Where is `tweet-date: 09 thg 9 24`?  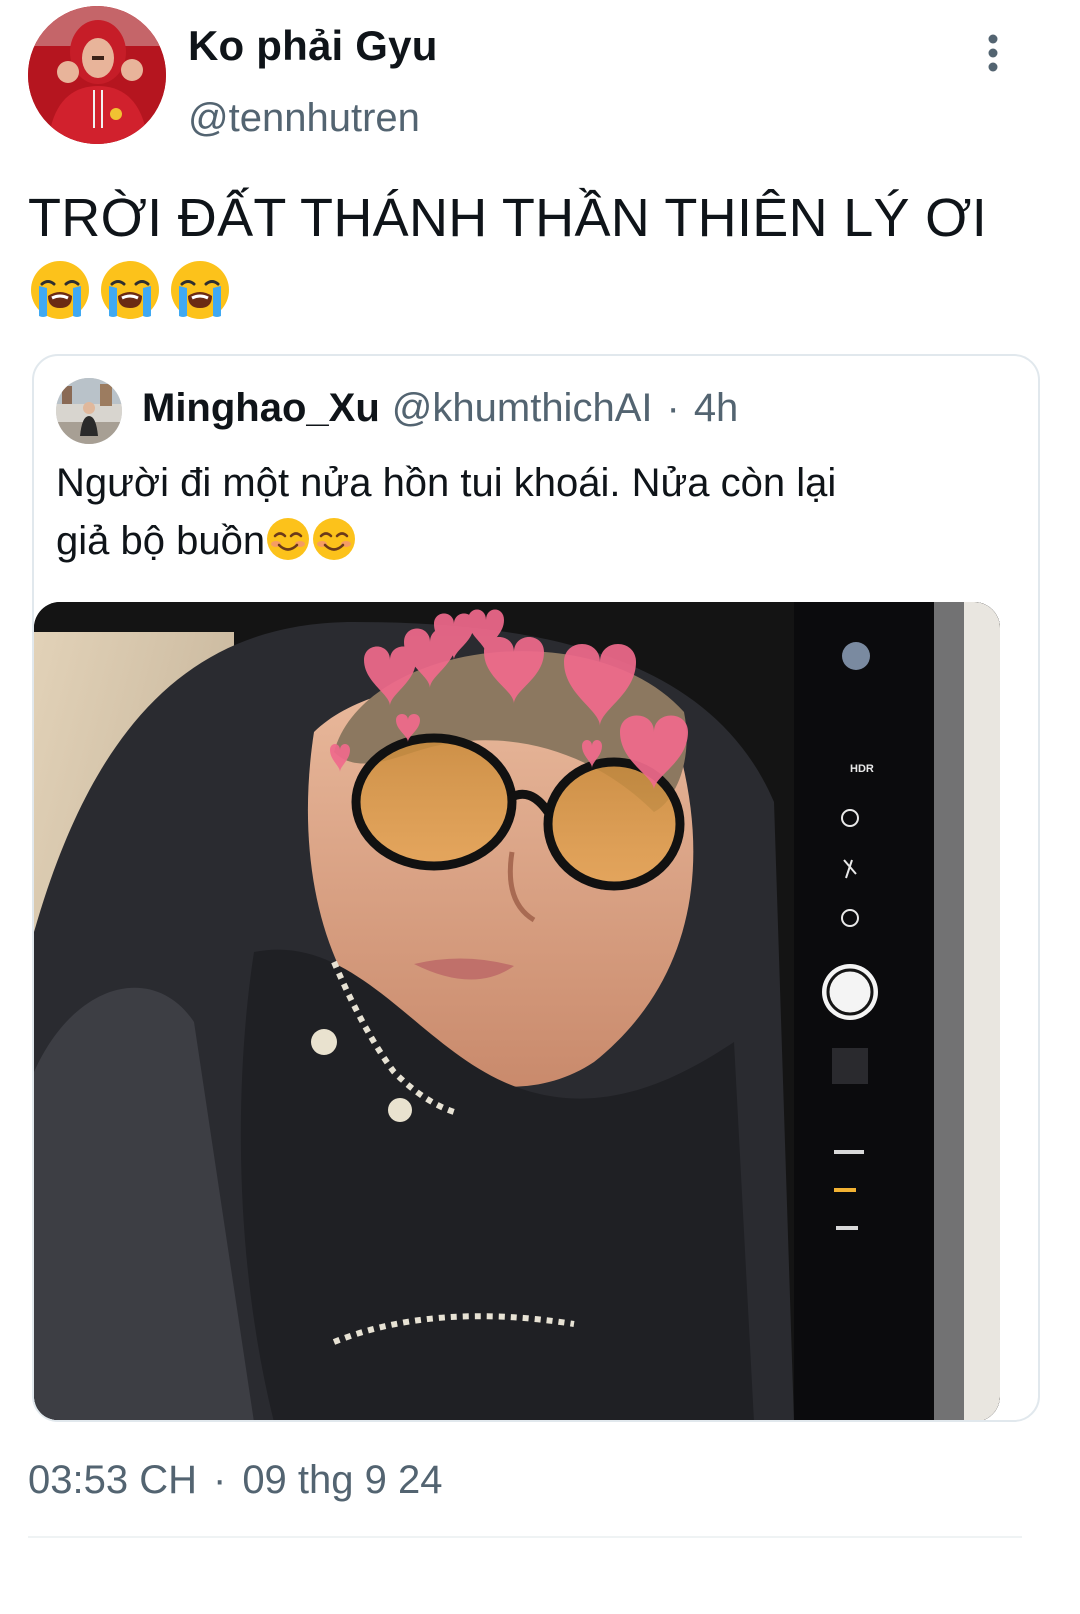
tweet-date: 09 thg 9 24 is located at coordinates (342, 1480).